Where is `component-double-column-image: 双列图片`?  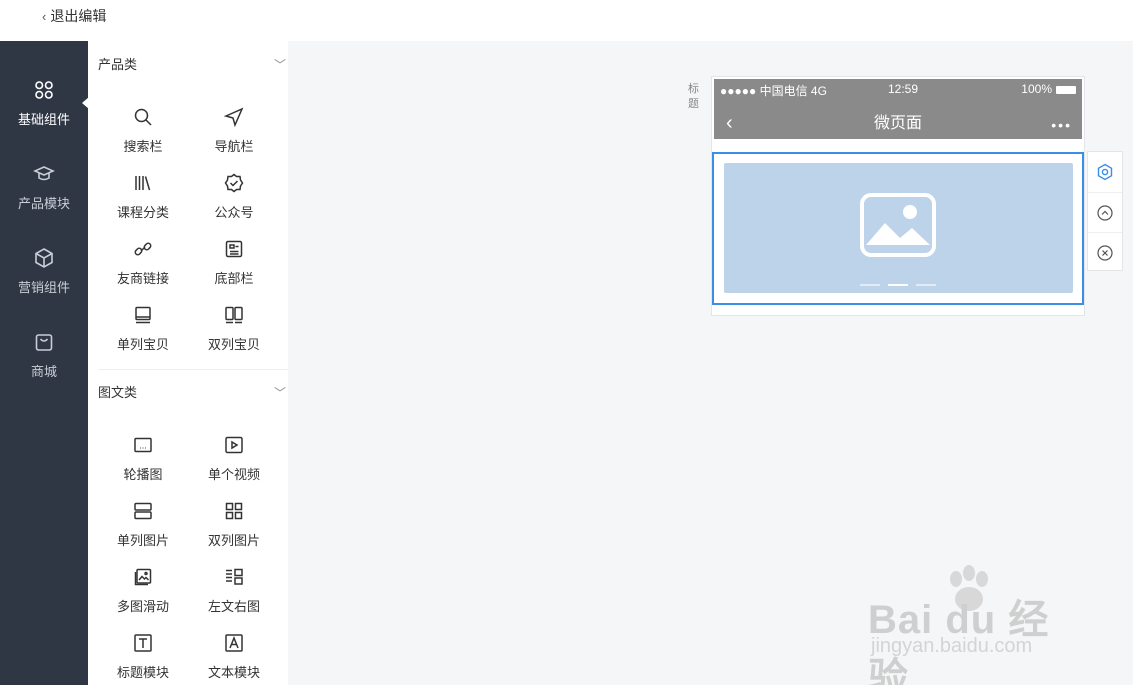 component-double-column-image: 双列图片 is located at coordinates (234, 531).